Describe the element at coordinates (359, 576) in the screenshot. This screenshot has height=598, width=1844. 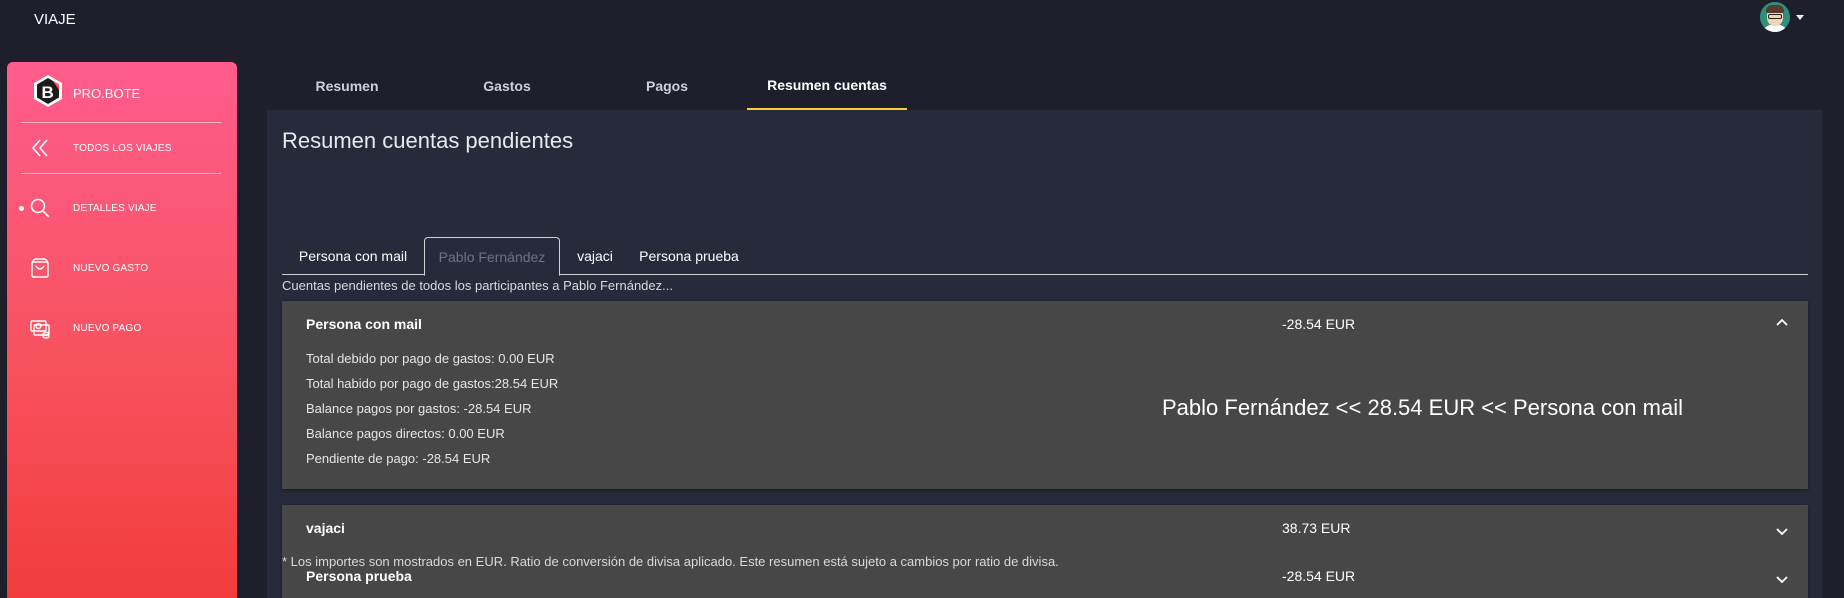
I see `account-name: Persona prueba` at that location.